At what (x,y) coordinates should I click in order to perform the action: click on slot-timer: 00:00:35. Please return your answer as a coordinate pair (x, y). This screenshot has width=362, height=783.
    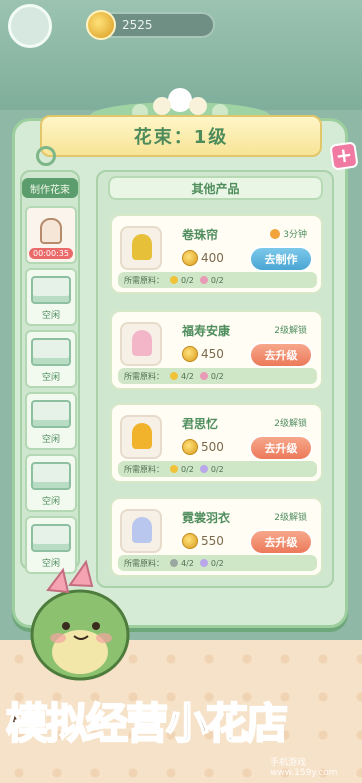
    Looking at the image, I should click on (51, 253).